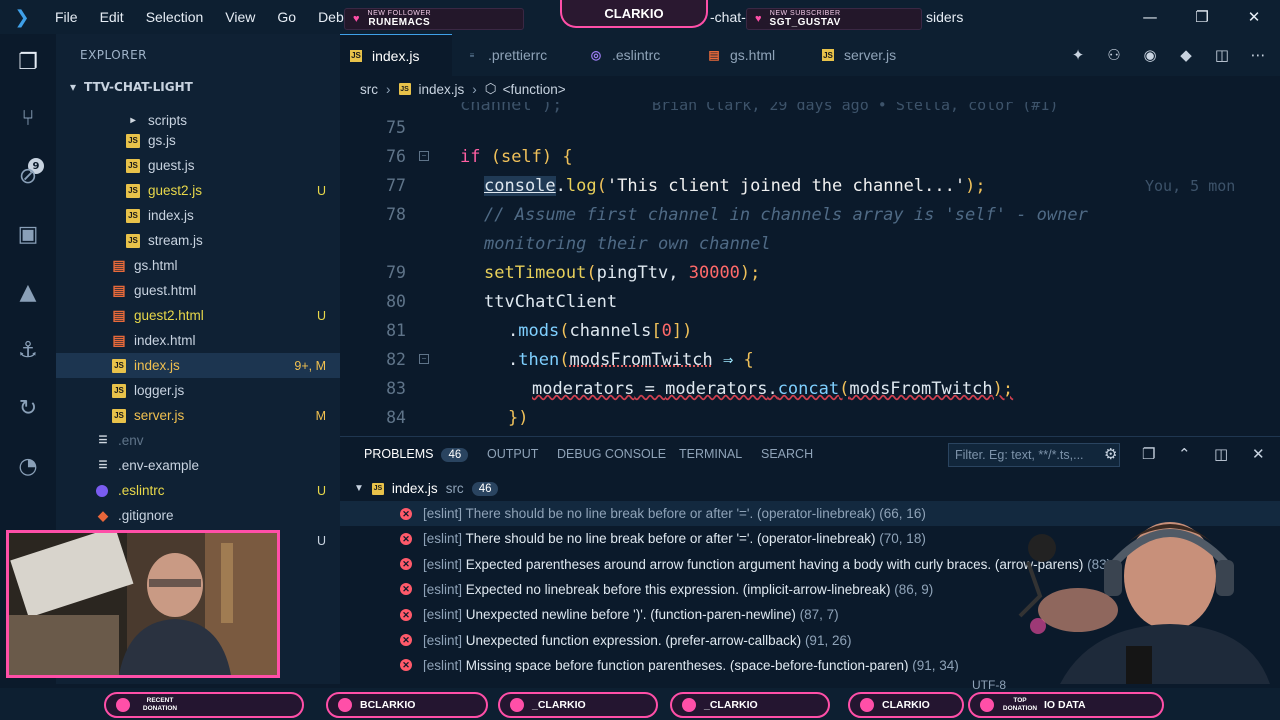 The width and height of the screenshot is (1280, 720). Describe the element at coordinates (286, 17) in the screenshot. I see `menu-go: Go` at that location.